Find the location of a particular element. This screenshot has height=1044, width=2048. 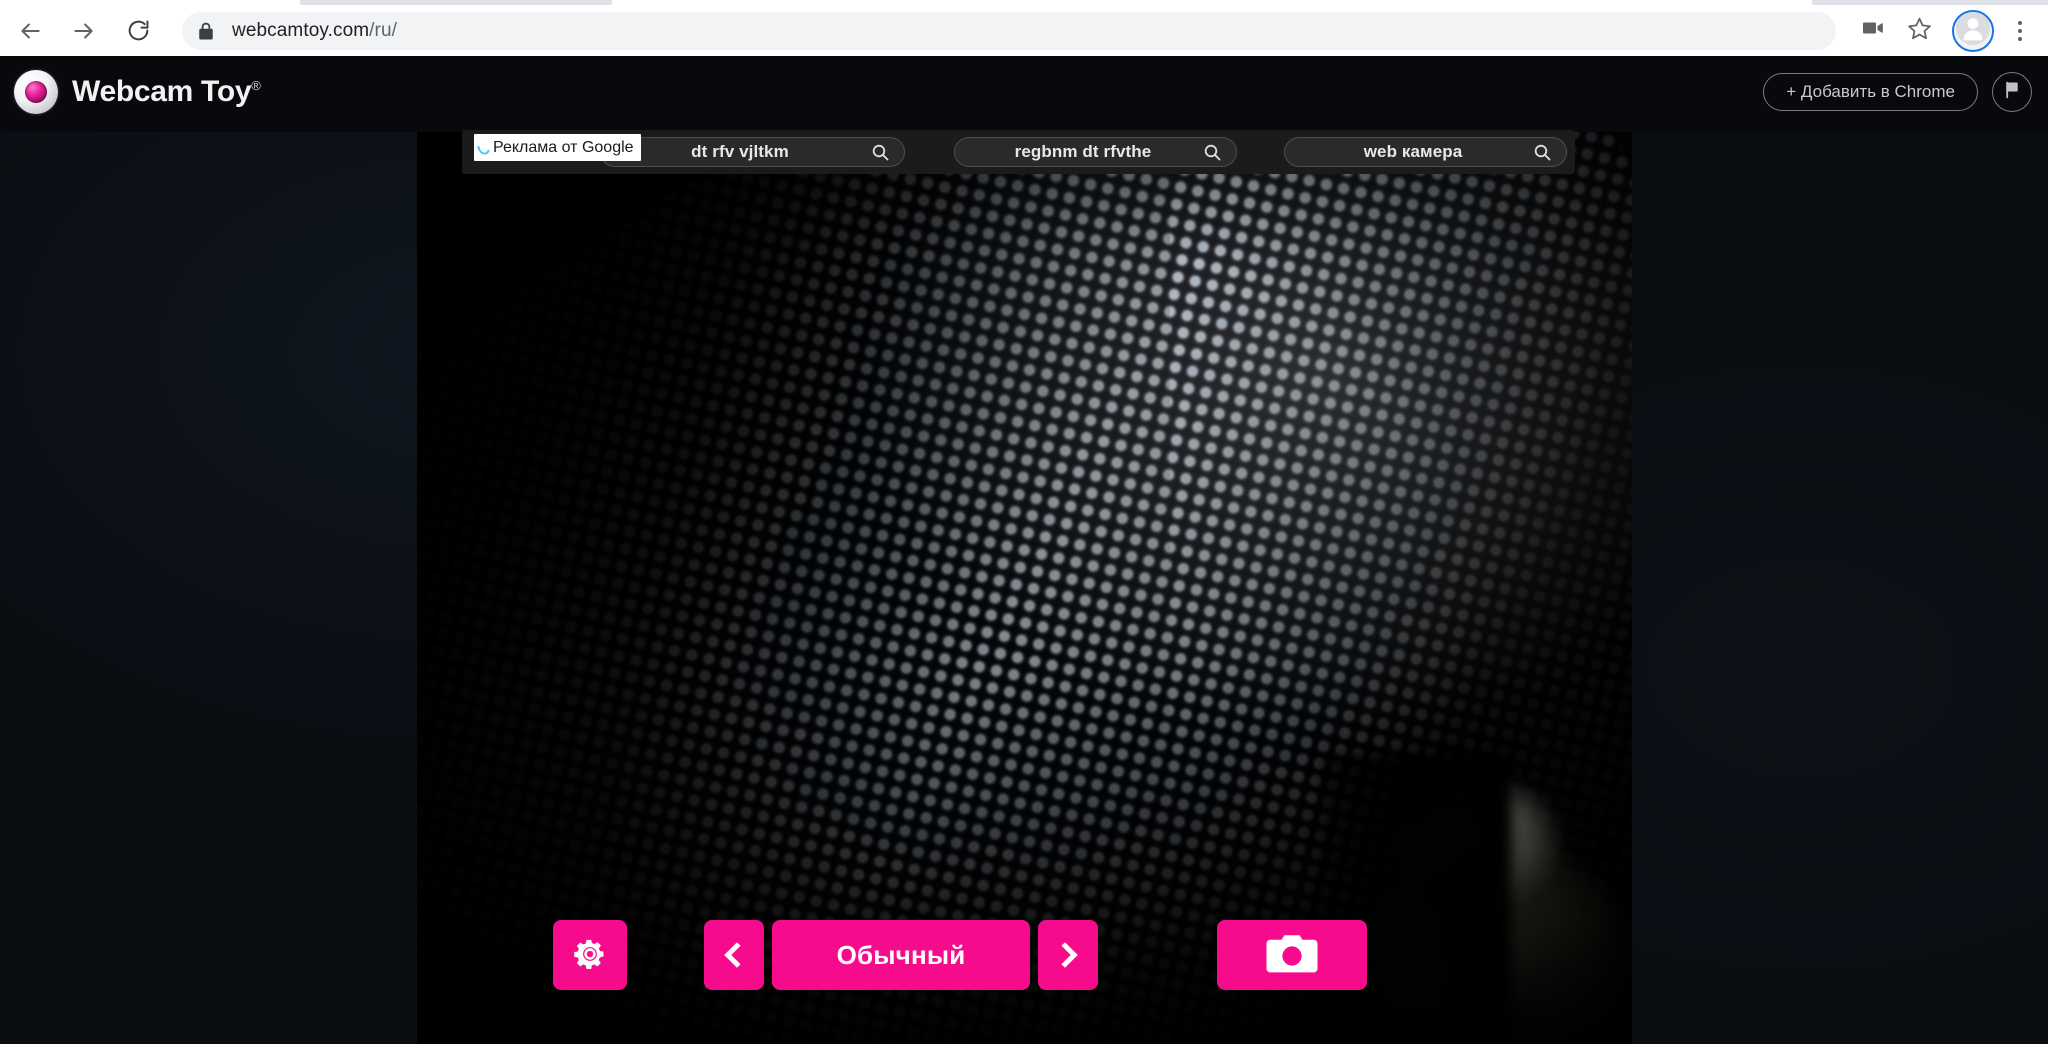

header-actions: + Добавить в Chrome is located at coordinates (1897, 92).